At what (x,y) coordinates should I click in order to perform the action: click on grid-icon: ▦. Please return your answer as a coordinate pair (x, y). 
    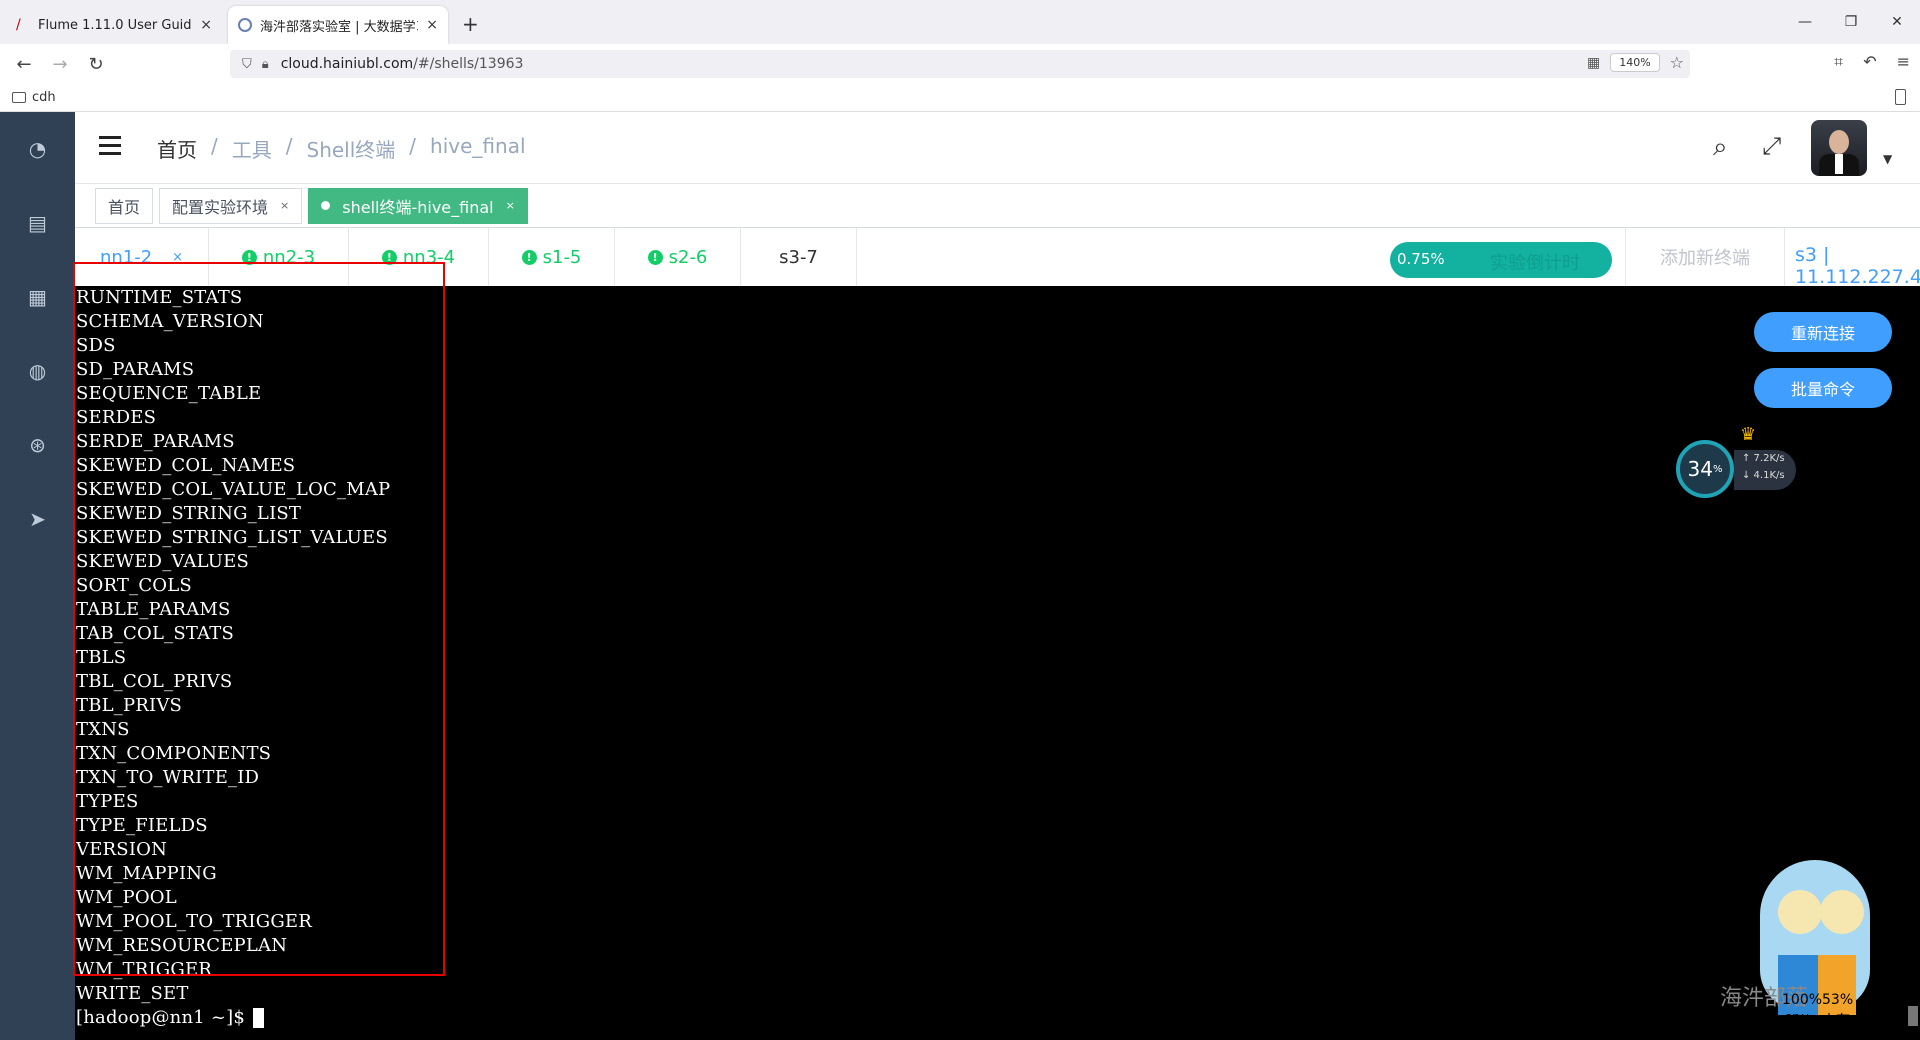
    Looking at the image, I should click on (38, 297).